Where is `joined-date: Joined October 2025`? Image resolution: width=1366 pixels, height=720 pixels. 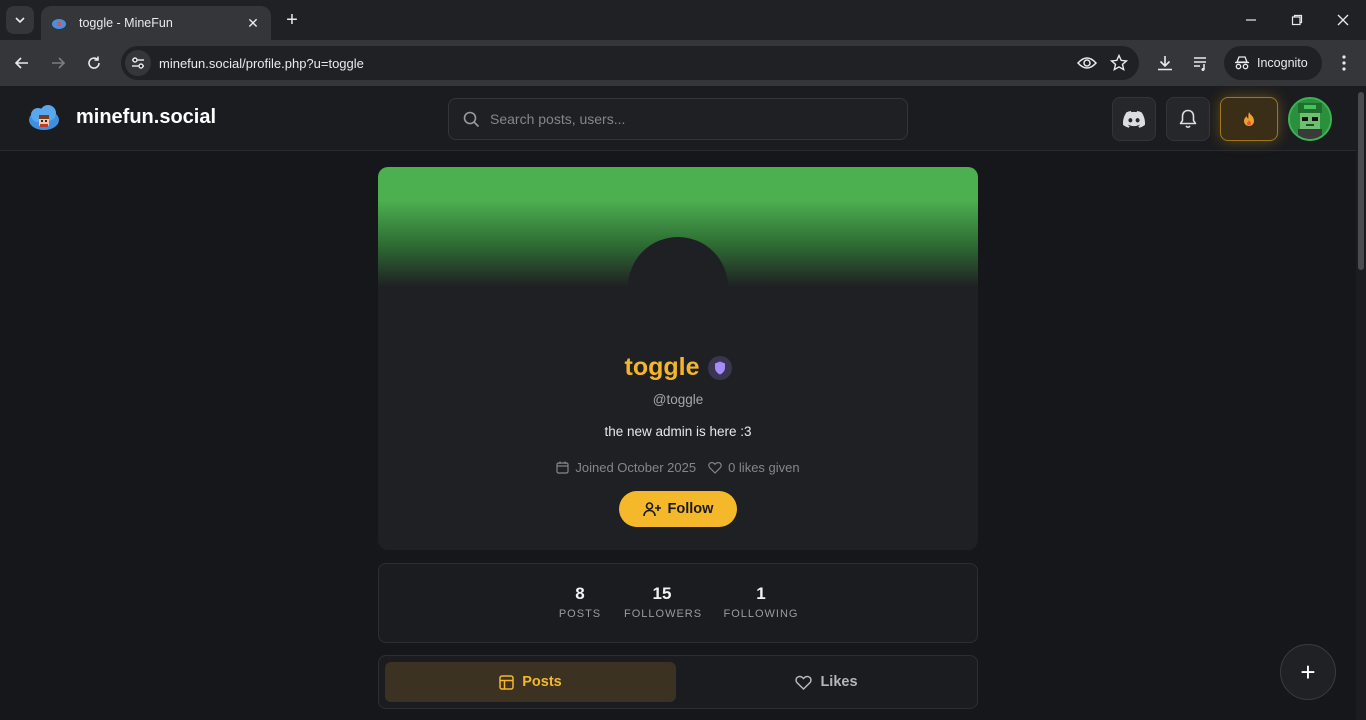
joined-date: Joined October 2025 is located at coordinates (626, 467).